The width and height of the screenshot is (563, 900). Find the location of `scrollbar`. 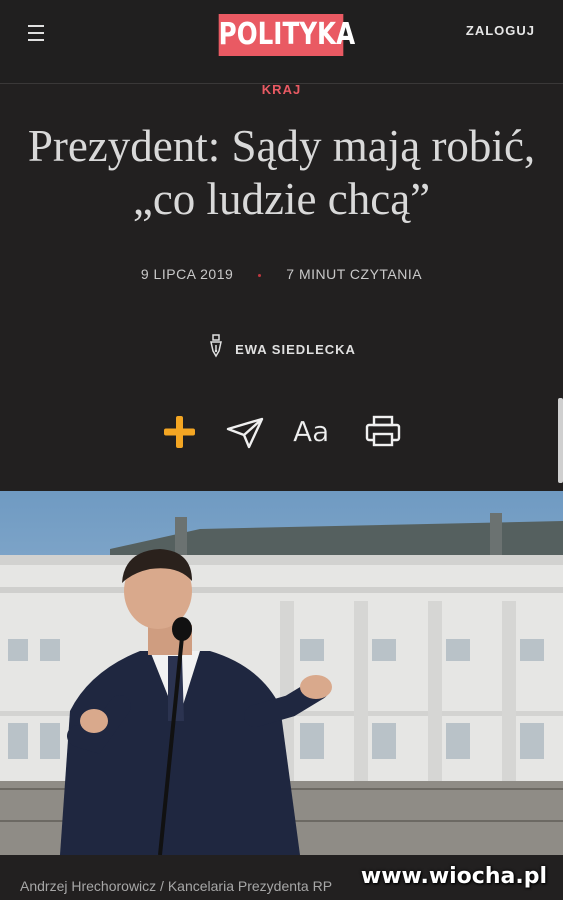

scrollbar is located at coordinates (560, 440).